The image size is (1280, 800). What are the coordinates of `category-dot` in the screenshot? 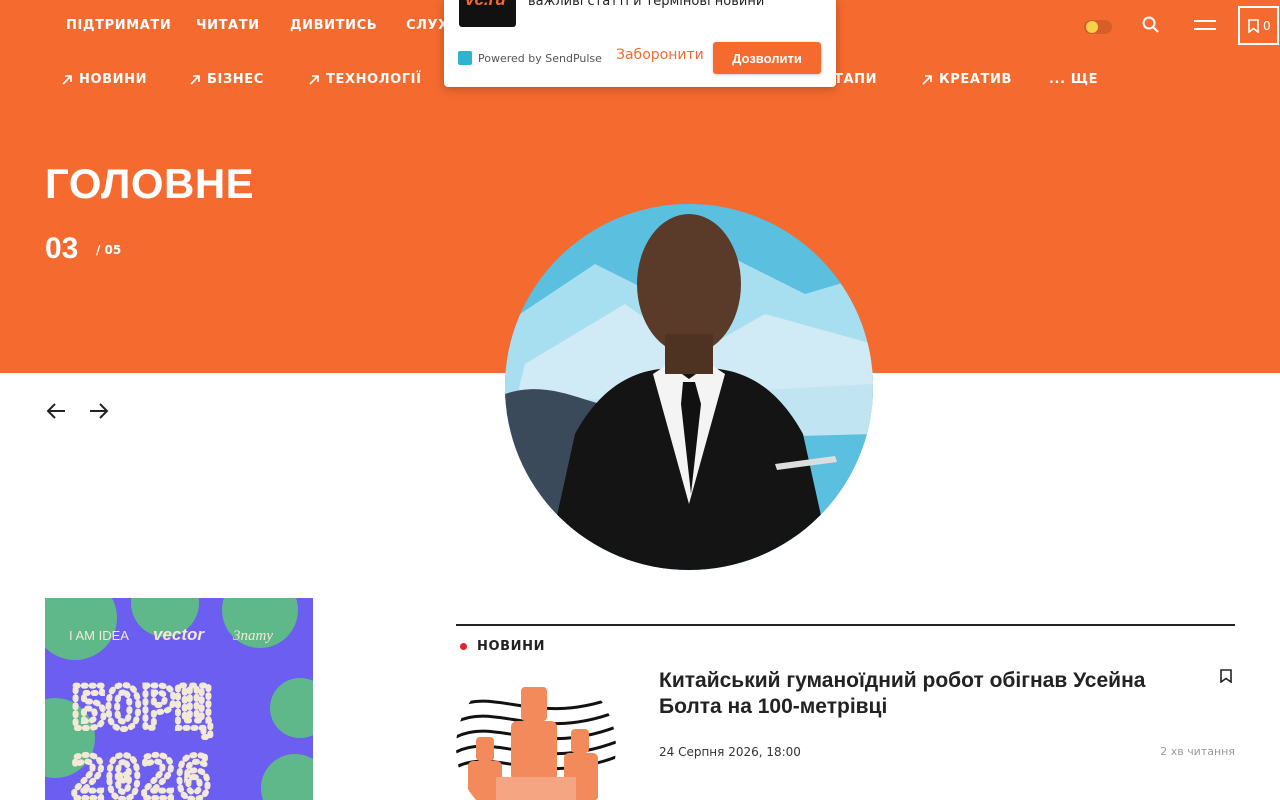 It's located at (463, 646).